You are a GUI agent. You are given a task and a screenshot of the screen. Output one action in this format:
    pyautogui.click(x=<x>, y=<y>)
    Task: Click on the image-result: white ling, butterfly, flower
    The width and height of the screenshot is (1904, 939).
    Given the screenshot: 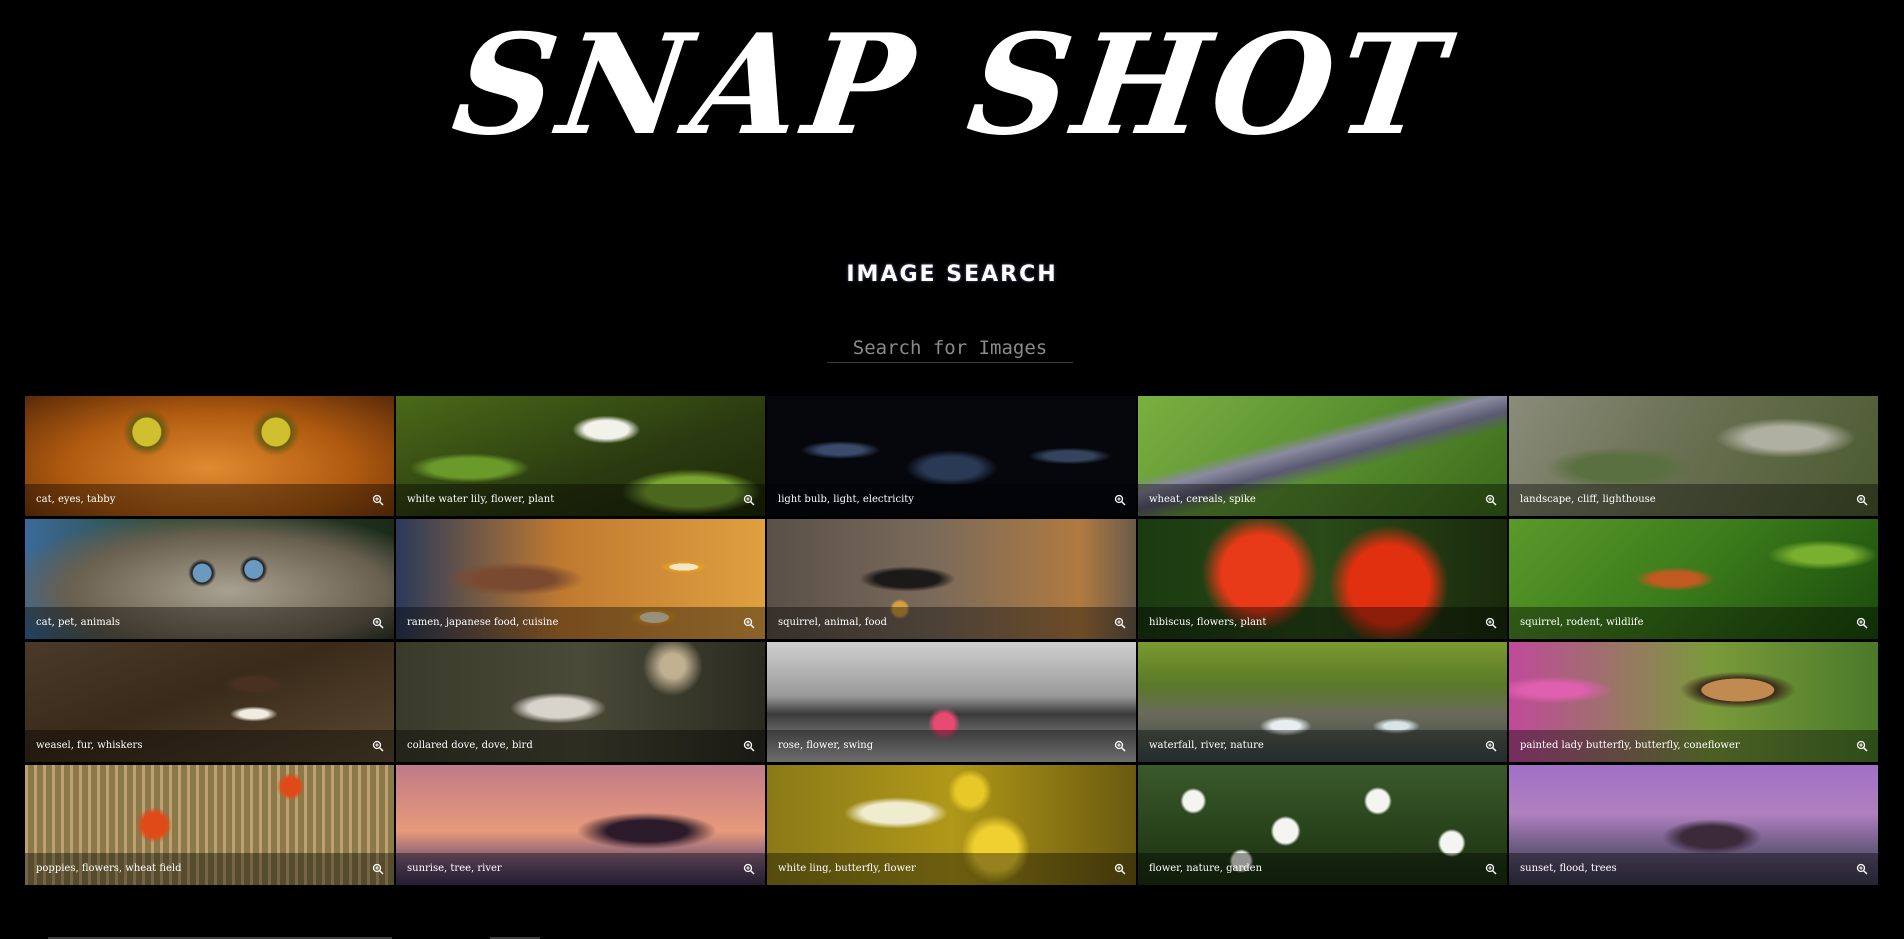 What is the action you would take?
    pyautogui.click(x=951, y=825)
    